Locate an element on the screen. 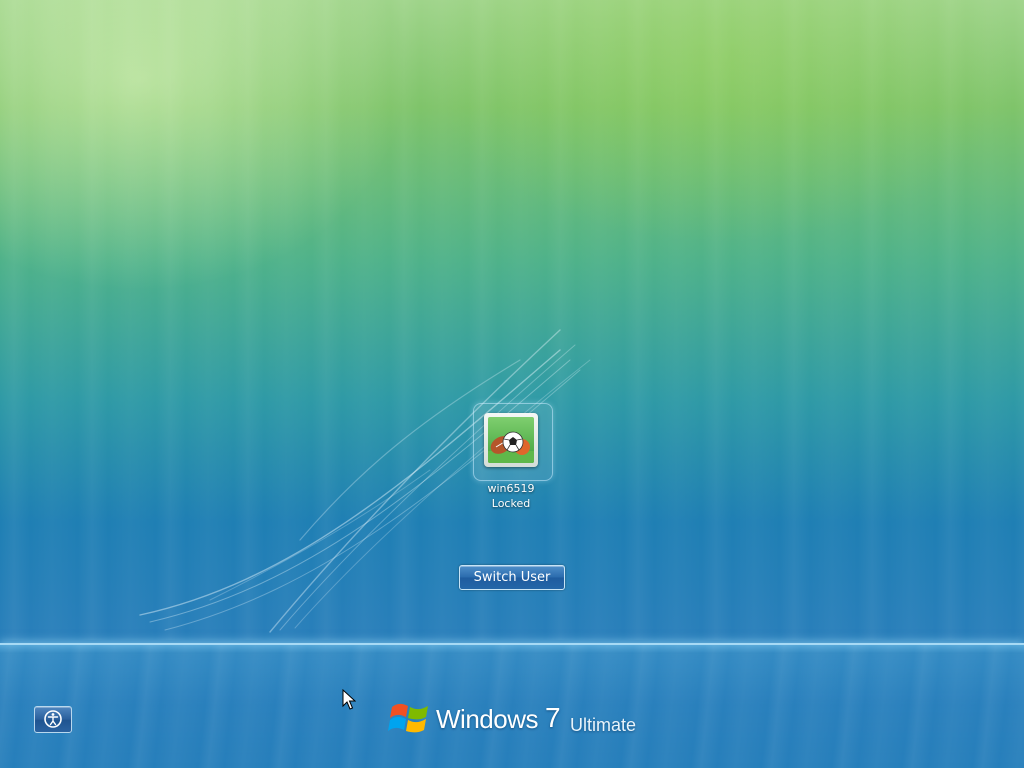 The width and height of the screenshot is (1024, 768). sports-balls-icon is located at coordinates (511, 440).